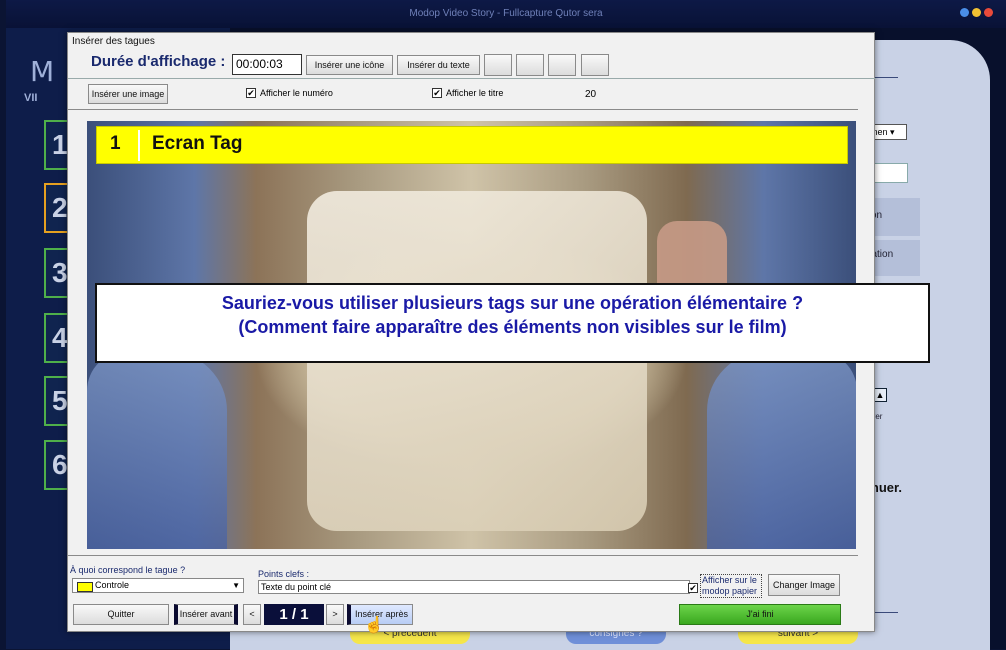 This screenshot has height=650, width=1006. Describe the element at coordinates (113, 41) in the screenshot. I see `dialog-title: Insérer des tagues` at that location.